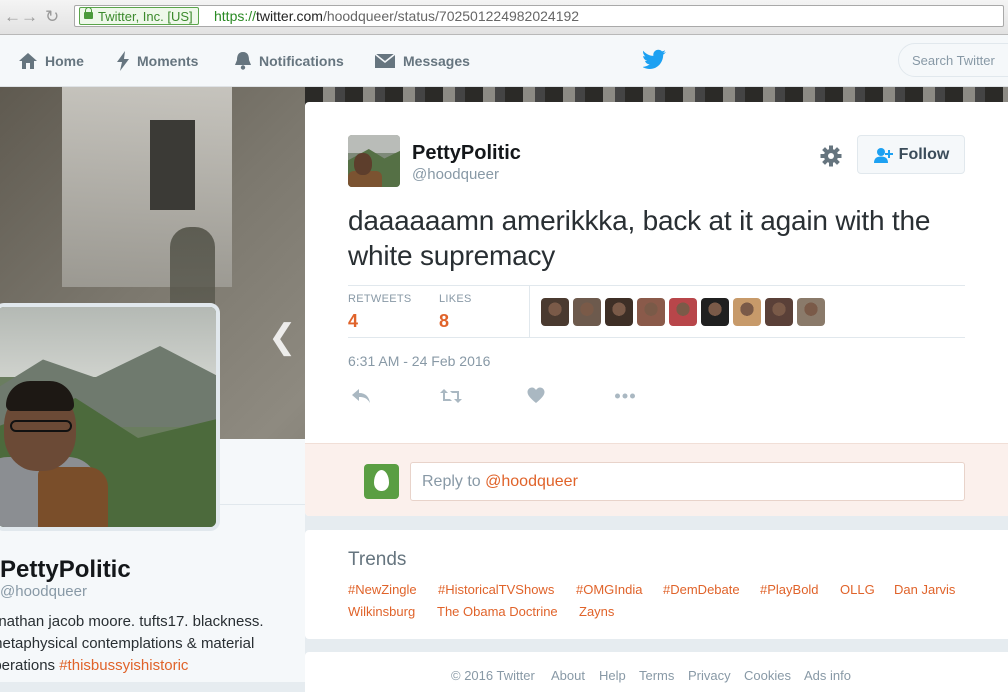  What do you see at coordinates (493, 675) in the screenshot?
I see `footer-copyright: © 2016 Twitter` at bounding box center [493, 675].